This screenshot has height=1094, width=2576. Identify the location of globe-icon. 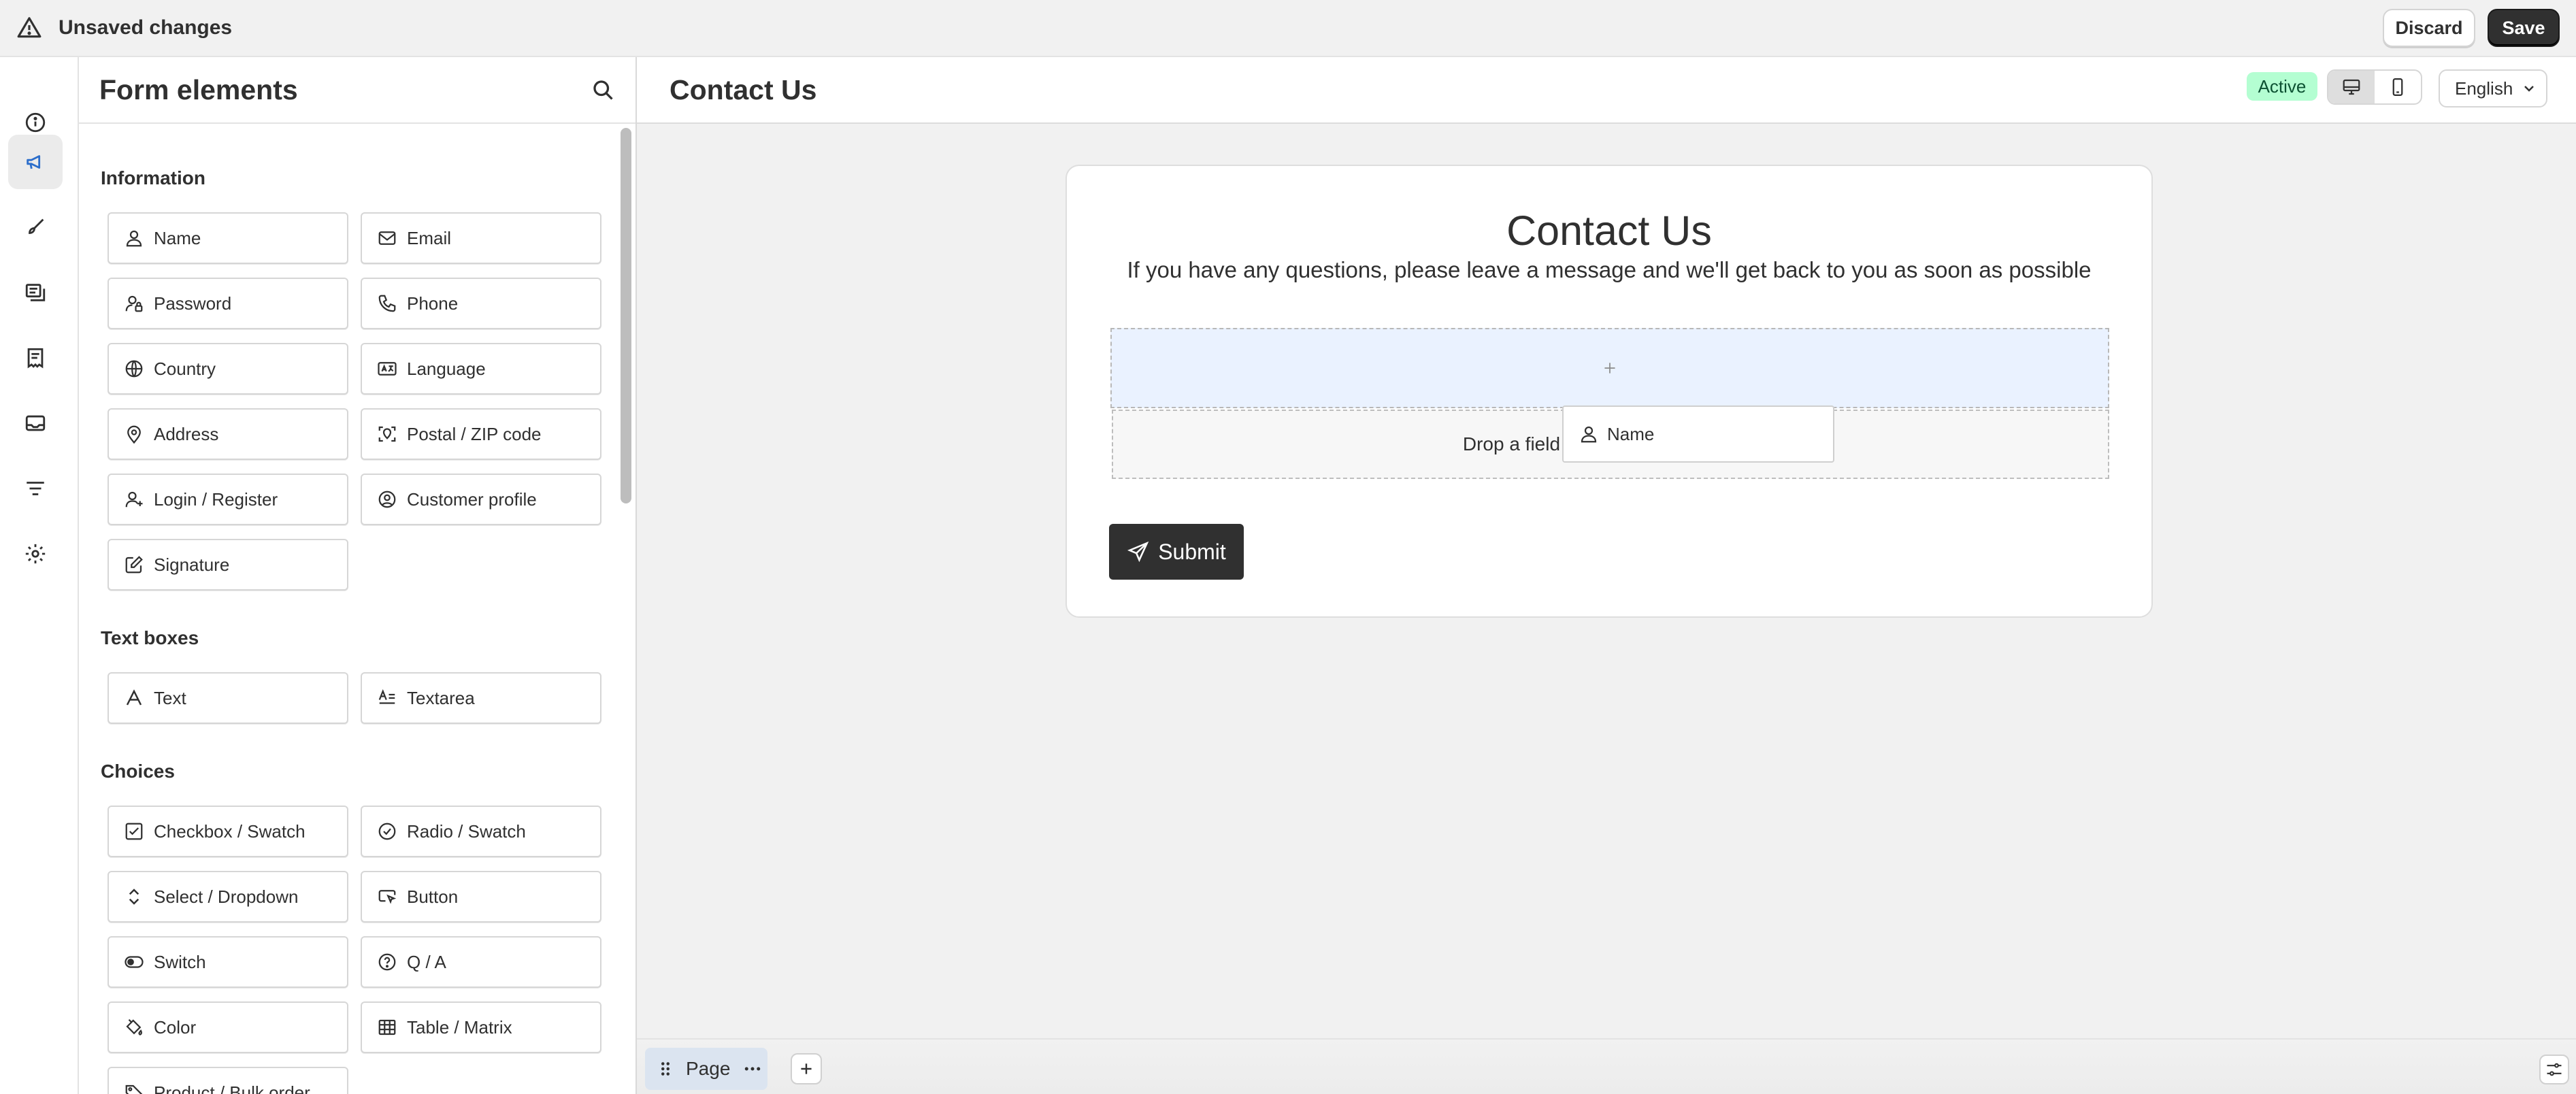
(134, 369).